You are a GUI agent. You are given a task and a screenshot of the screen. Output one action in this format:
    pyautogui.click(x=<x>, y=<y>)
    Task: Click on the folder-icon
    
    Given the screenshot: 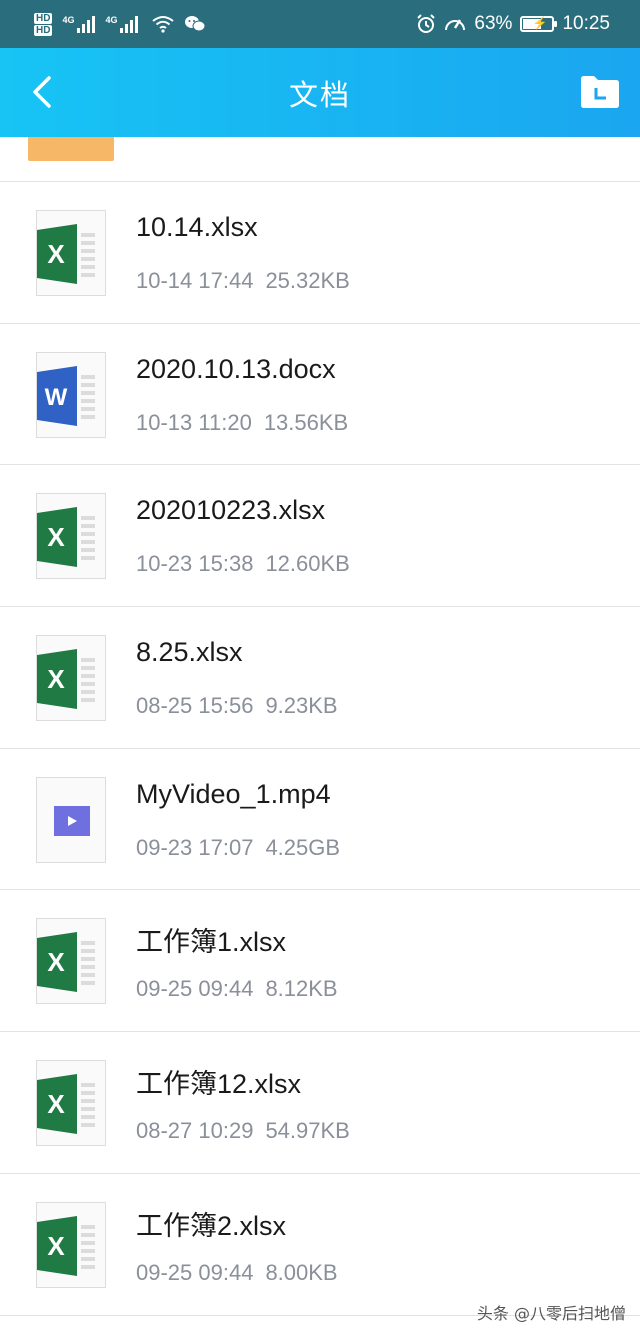 What is the action you would take?
    pyautogui.click(x=600, y=92)
    